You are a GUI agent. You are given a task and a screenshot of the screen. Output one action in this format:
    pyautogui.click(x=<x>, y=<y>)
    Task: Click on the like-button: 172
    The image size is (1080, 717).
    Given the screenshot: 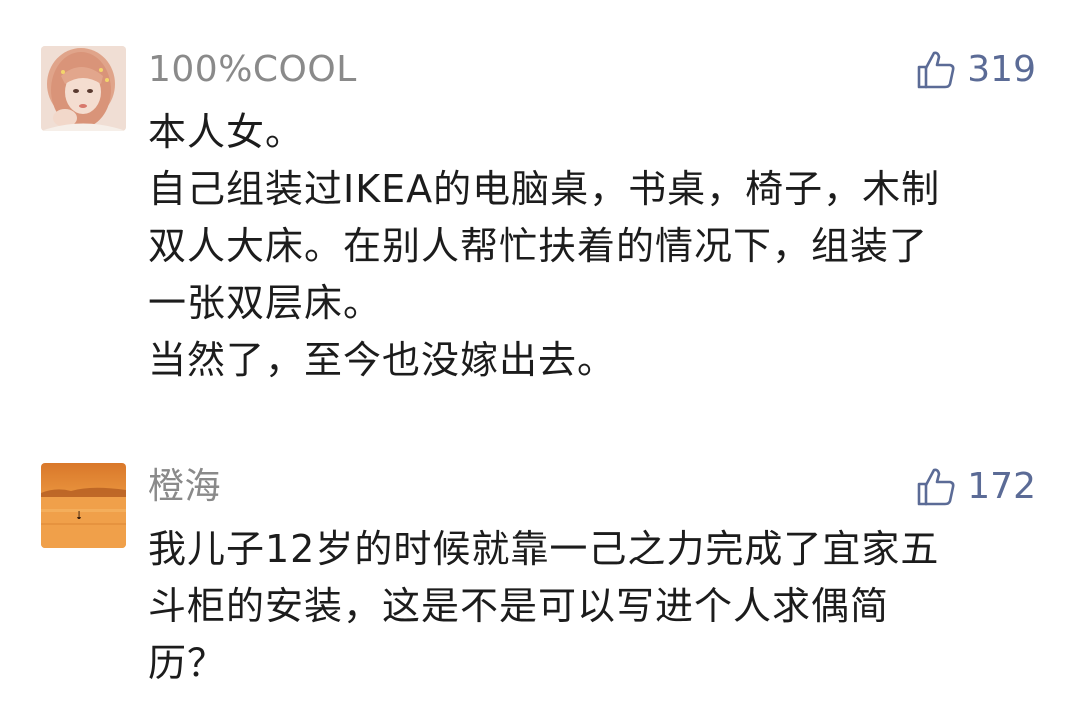 What is the action you would take?
    pyautogui.click(x=975, y=487)
    